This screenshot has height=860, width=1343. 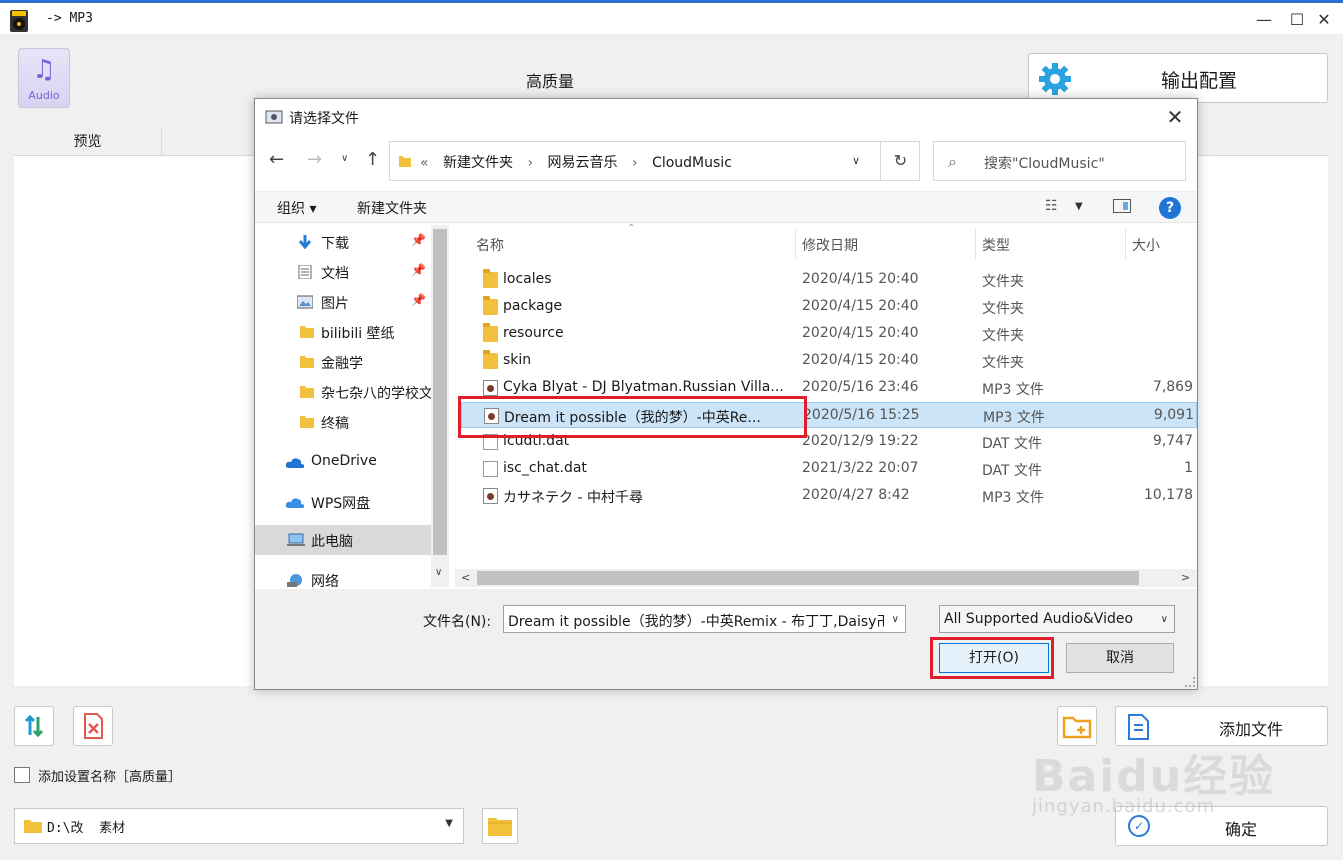 I want to click on search-input: ⌕ 搜索"CloudMusic", so click(x=1059, y=161).